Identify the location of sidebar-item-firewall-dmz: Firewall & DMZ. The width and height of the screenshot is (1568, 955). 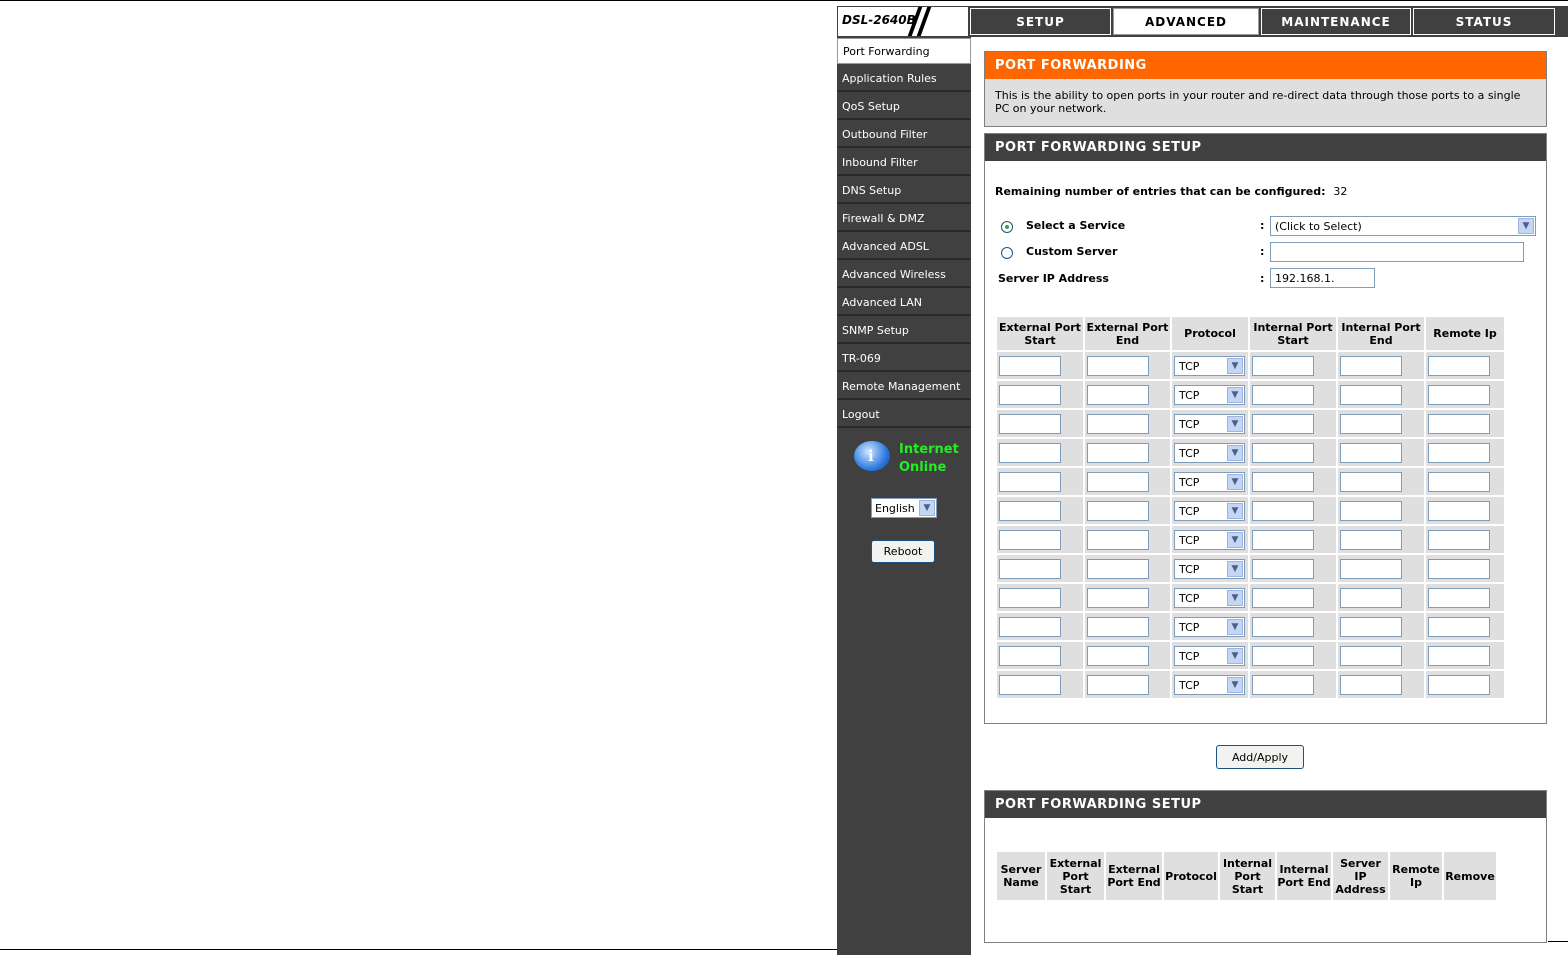
(904, 219).